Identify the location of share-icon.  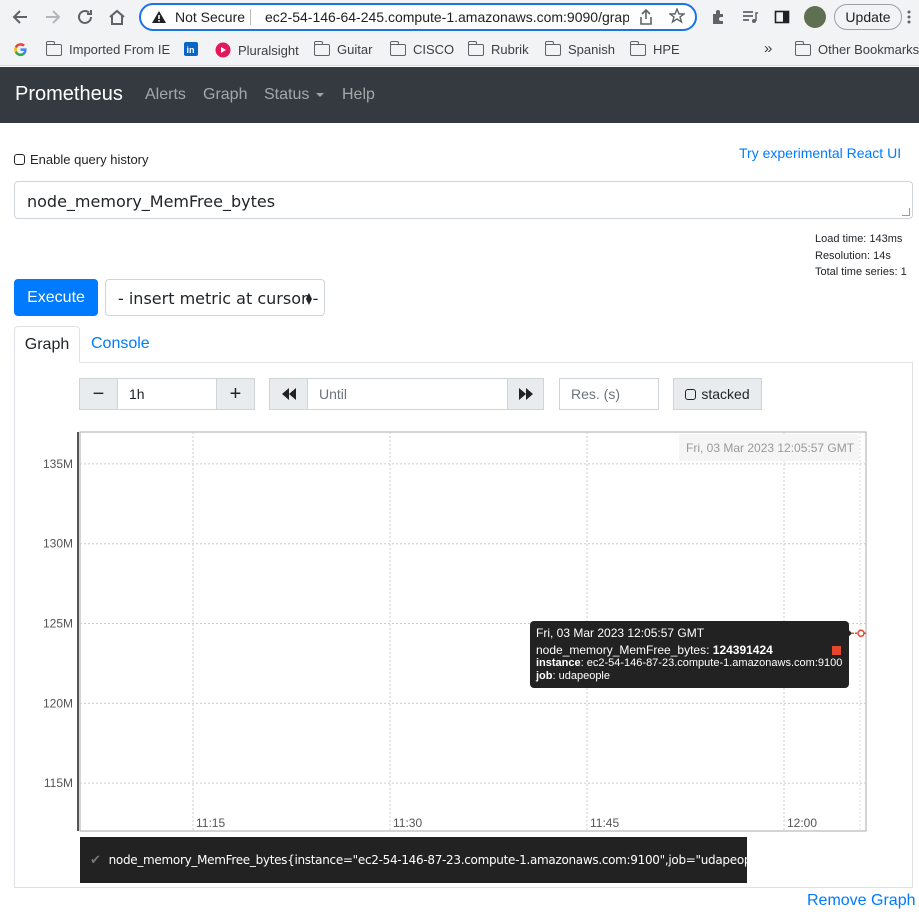
(646, 19).